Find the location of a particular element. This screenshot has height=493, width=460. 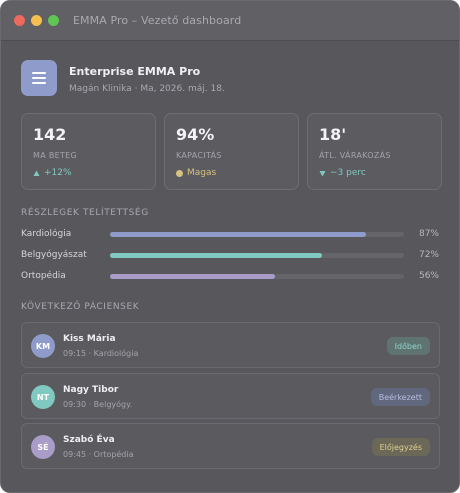

close-window-button is located at coordinates (19, 20).